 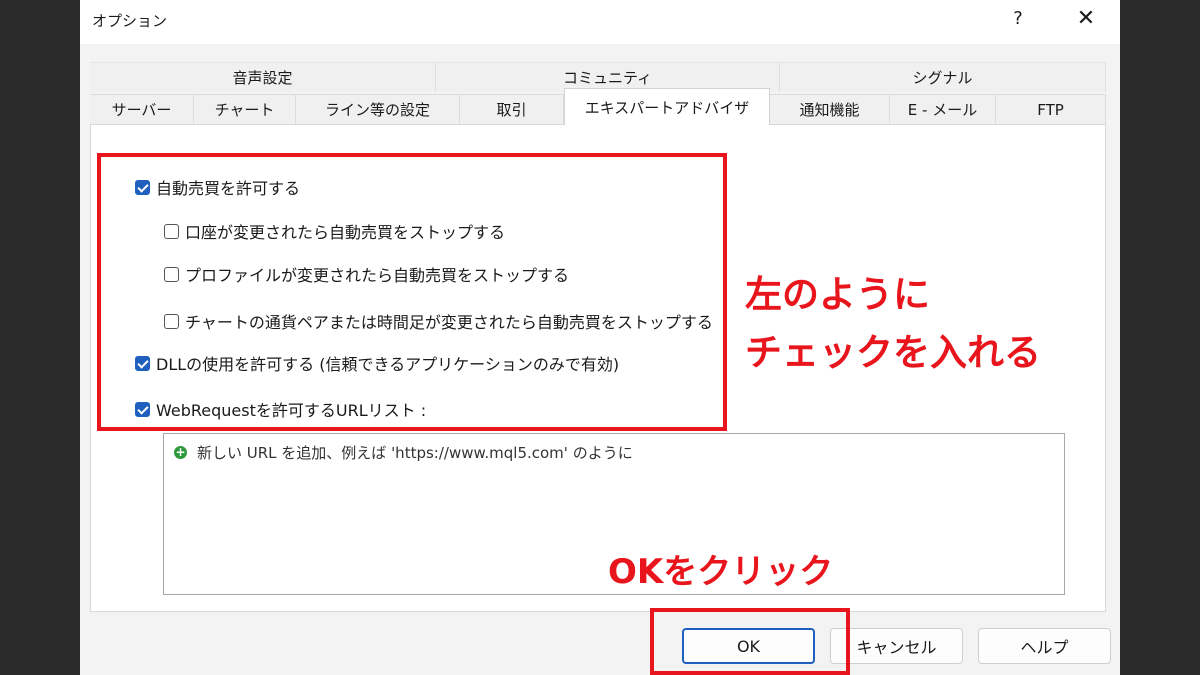 I want to click on cancel-button: キャンセル, so click(x=896, y=646).